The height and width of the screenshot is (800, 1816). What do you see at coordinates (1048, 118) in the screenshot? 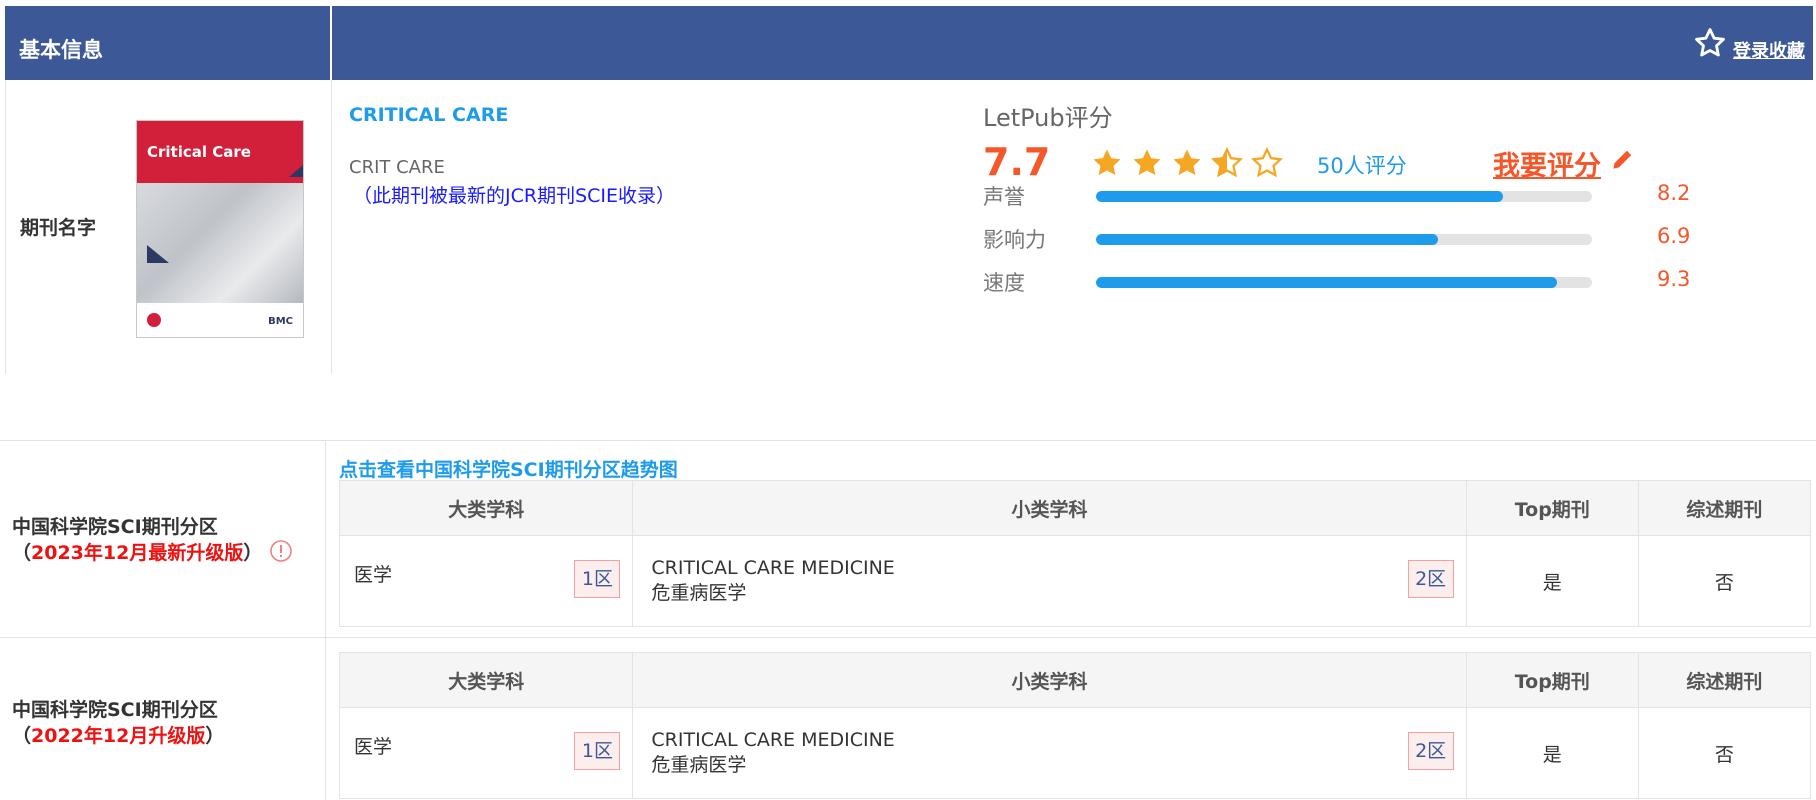
I see `letpub-score-title: LetPub评分` at bounding box center [1048, 118].